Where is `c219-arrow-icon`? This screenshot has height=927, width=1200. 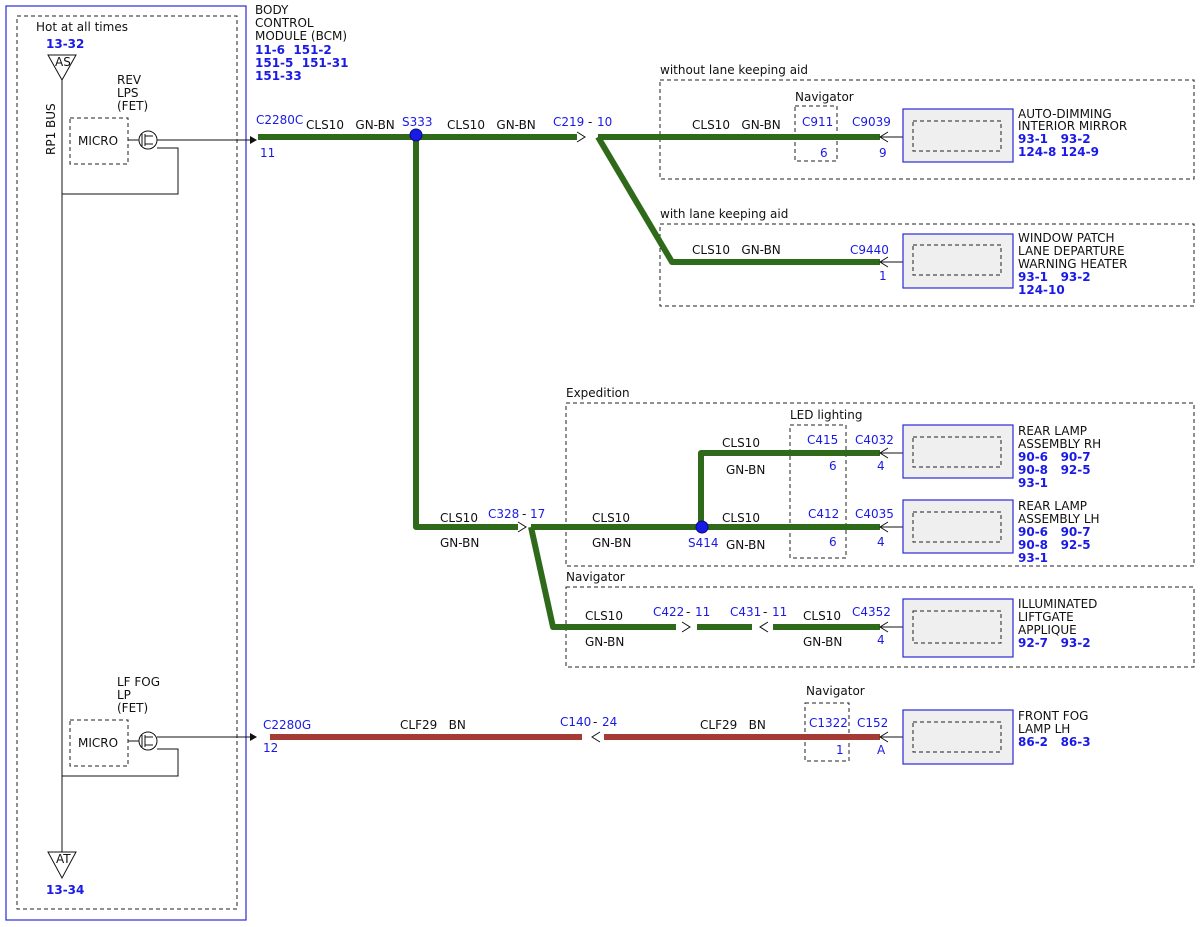
c219-arrow-icon is located at coordinates (581, 137).